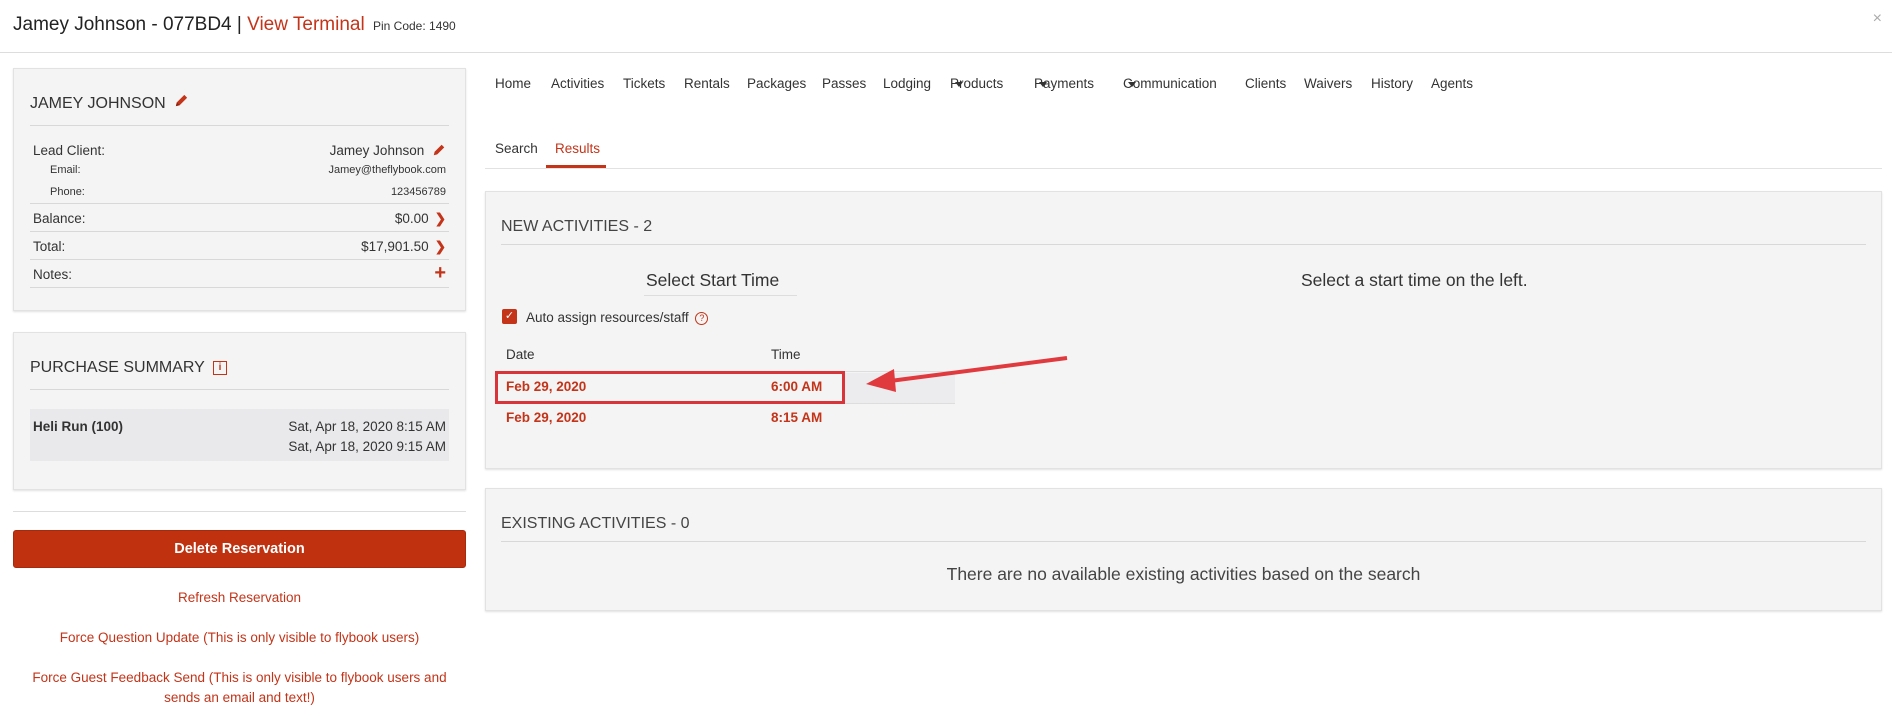  Describe the element at coordinates (707, 83) in the screenshot. I see `nav-rentals: Rentals` at that location.